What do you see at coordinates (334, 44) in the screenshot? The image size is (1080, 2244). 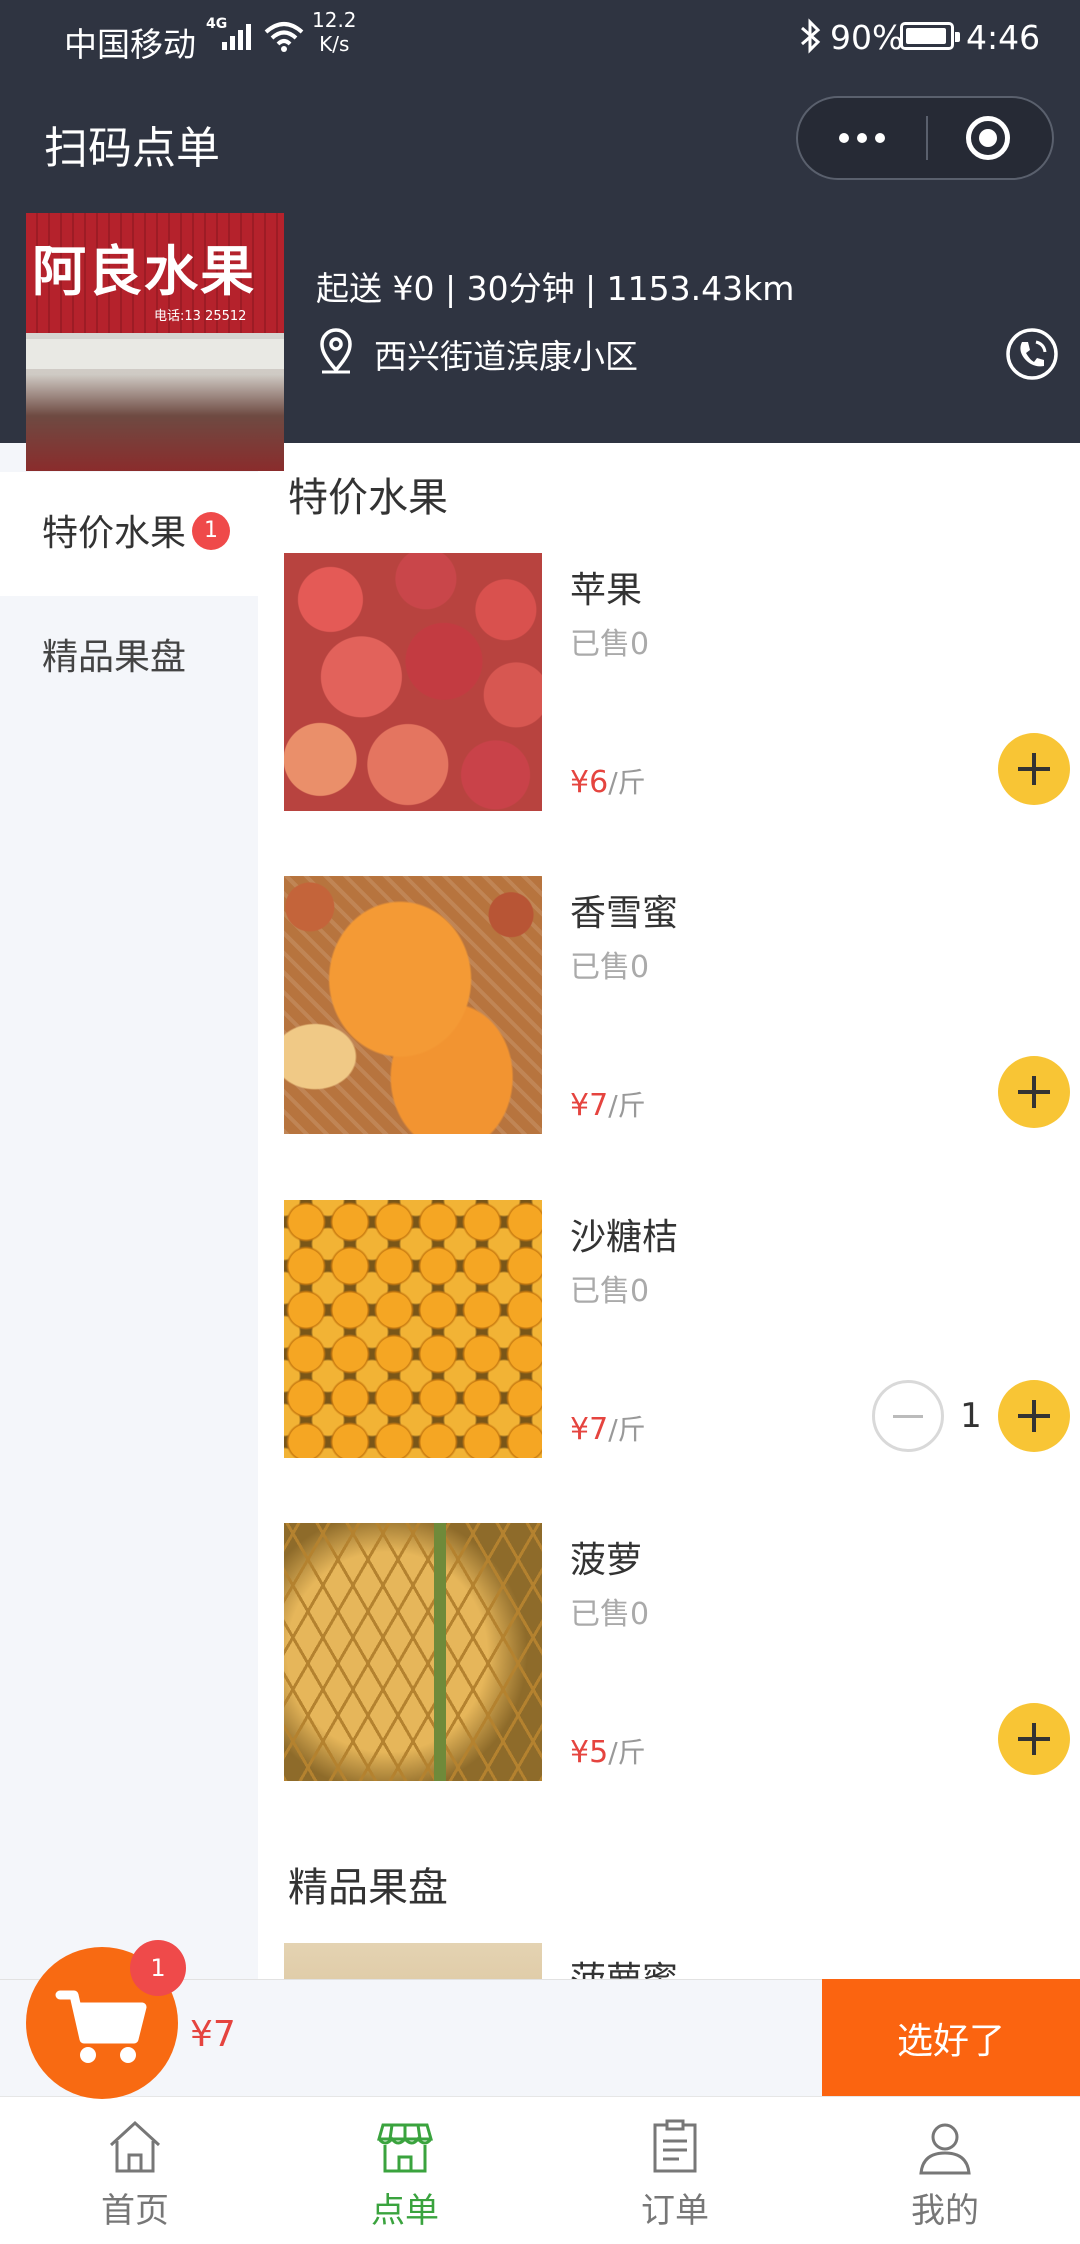 I see `speed-unit: K/s` at bounding box center [334, 44].